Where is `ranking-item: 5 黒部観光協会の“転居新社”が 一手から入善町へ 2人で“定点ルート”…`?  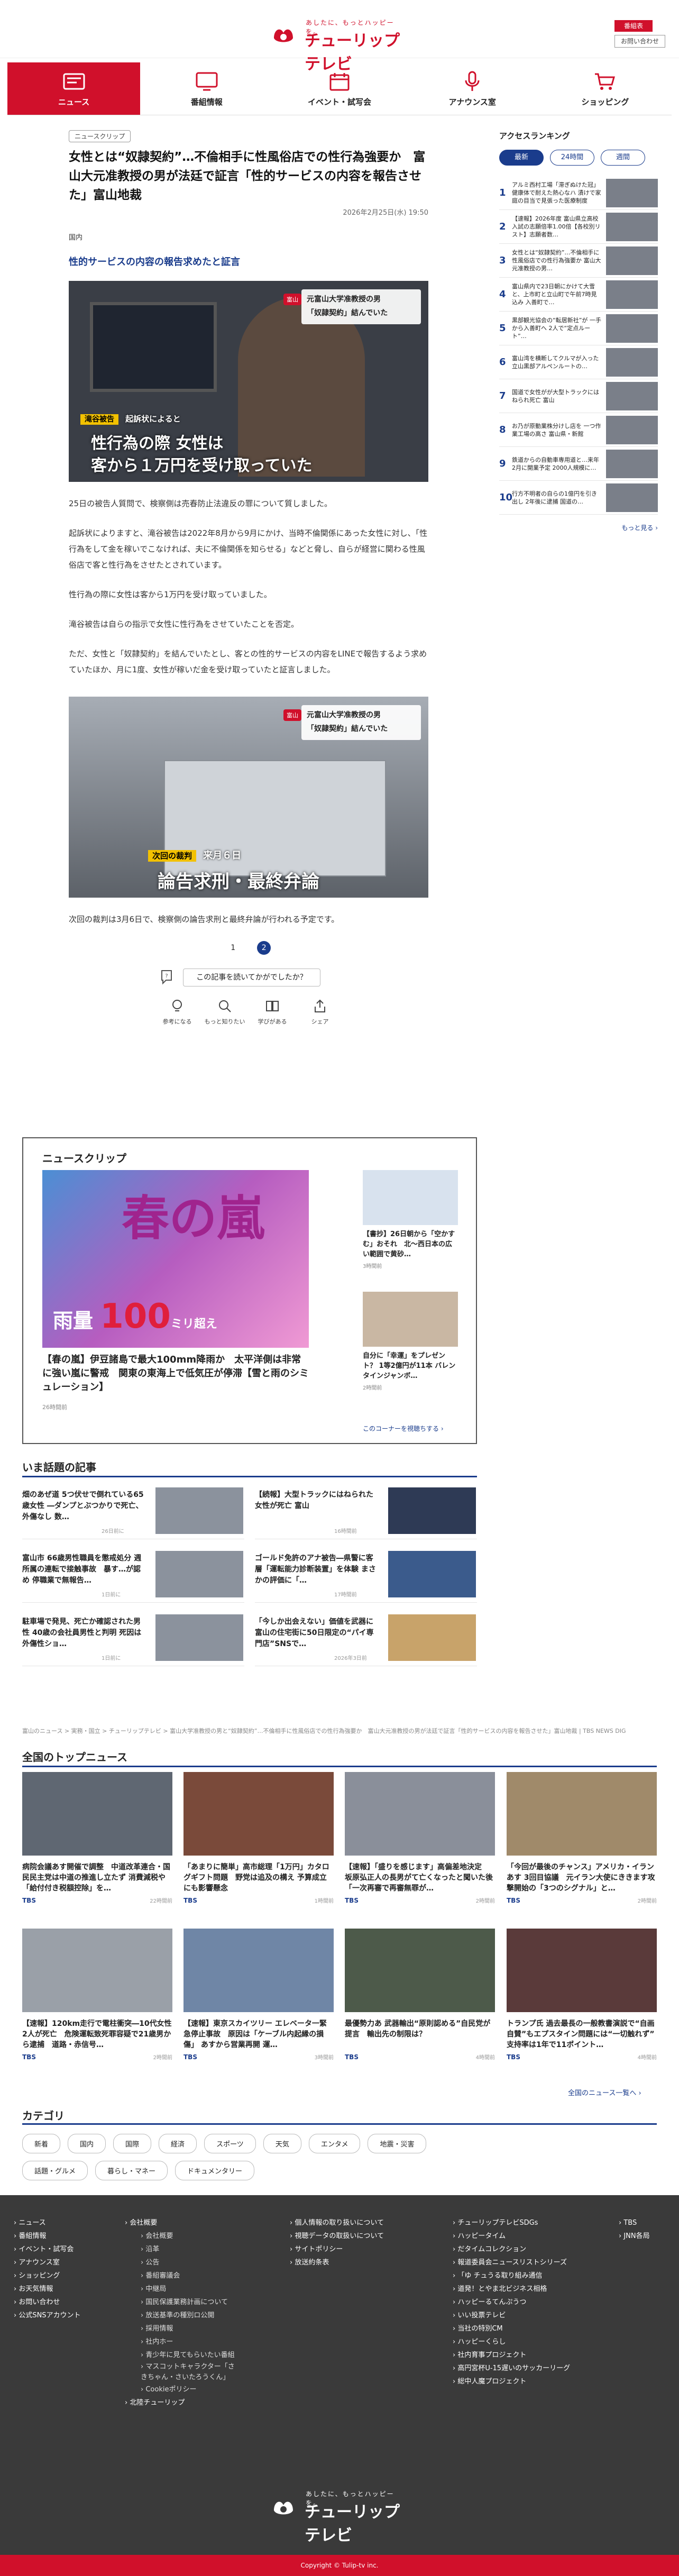
ranking-item: 5 黒部観光協会の“転居新社”が 一手から入善町へ 2人で“定点ルート”… is located at coordinates (578, 328).